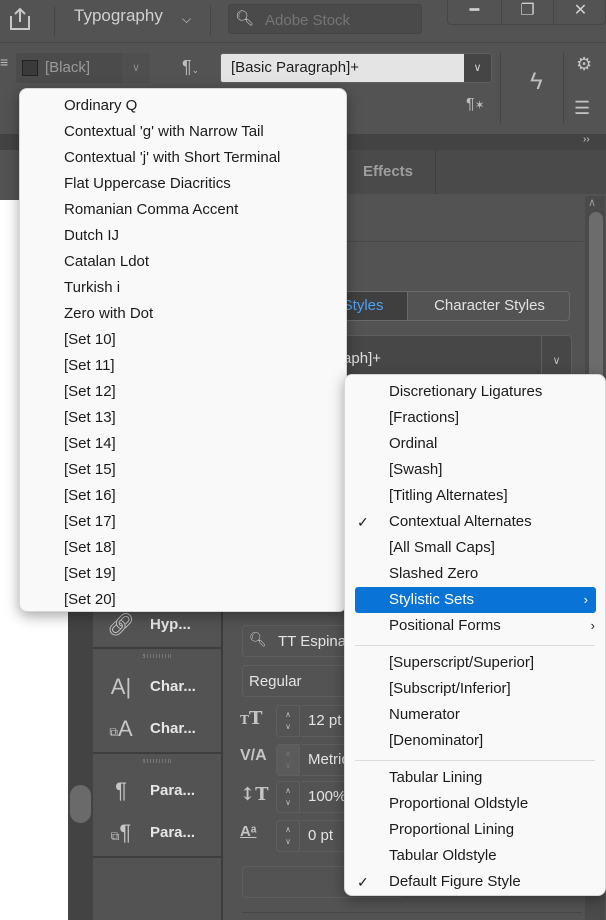  Describe the element at coordinates (580, 12) in the screenshot. I see `close-button: ✕` at that location.